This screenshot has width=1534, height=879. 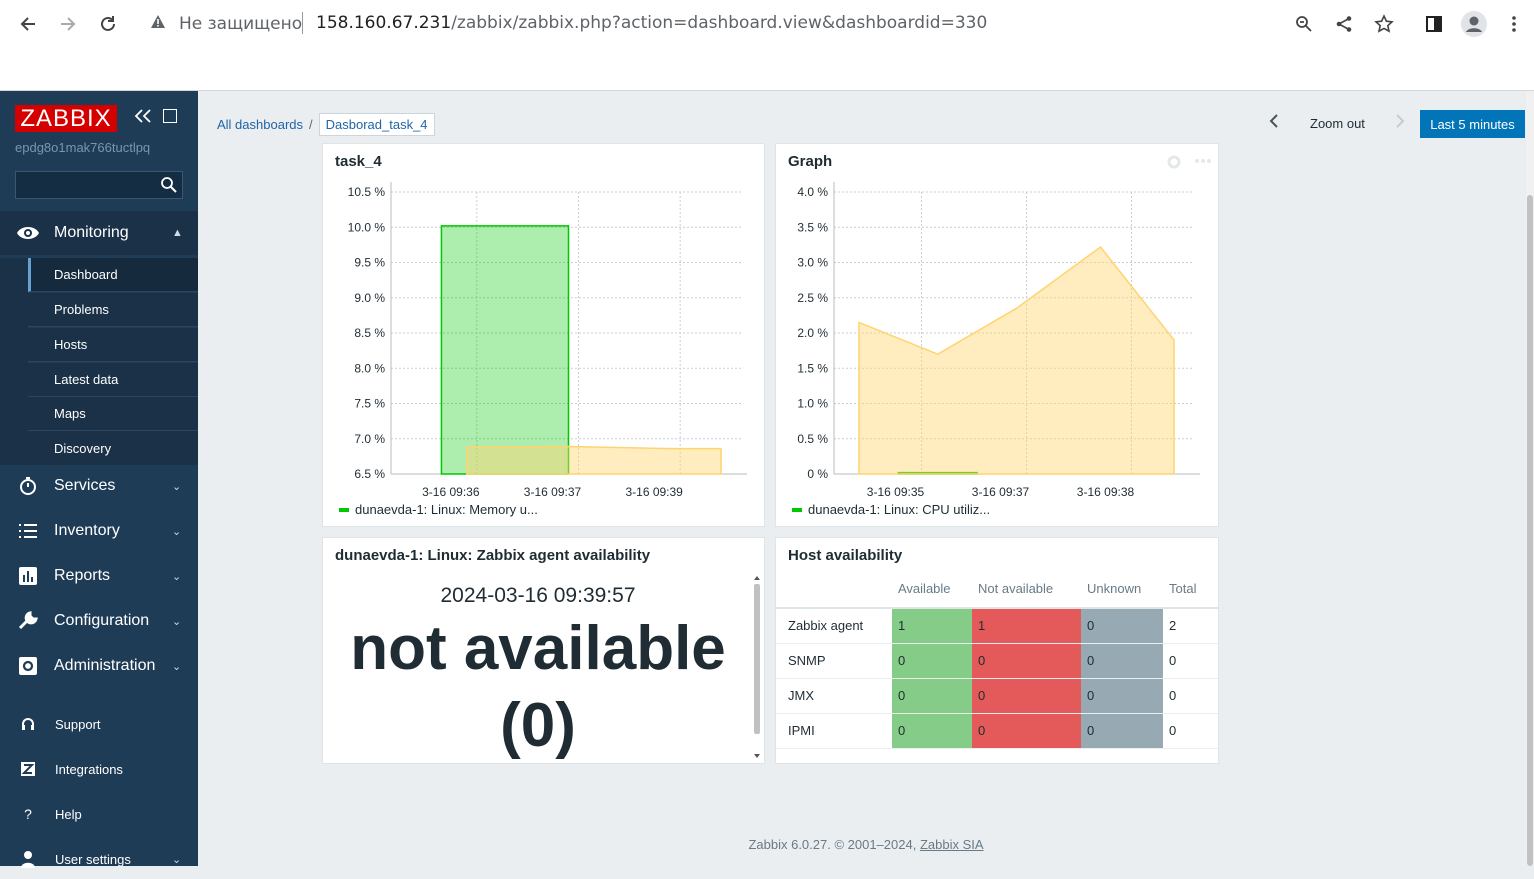 What do you see at coordinates (86, 379) in the screenshot?
I see `submenu-latest-data-label: Latest data` at bounding box center [86, 379].